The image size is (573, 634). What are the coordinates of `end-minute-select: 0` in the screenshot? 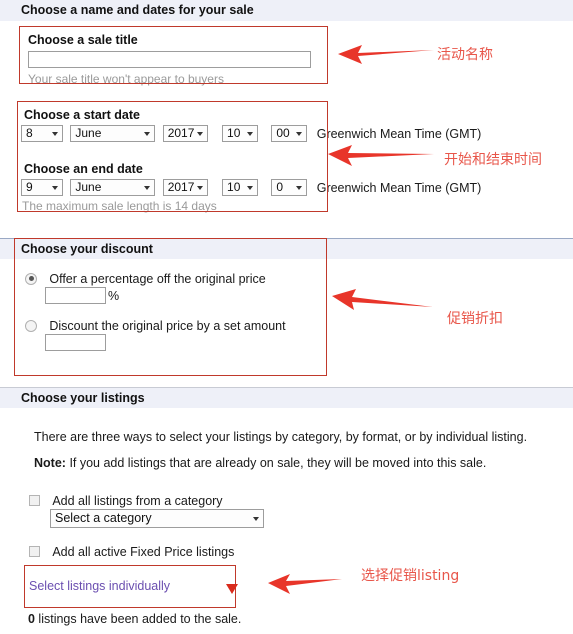 It's located at (289, 187).